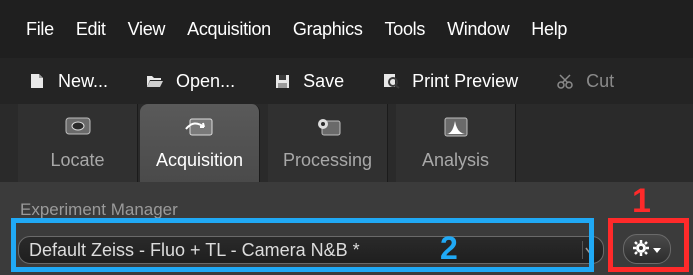  What do you see at coordinates (478, 29) in the screenshot?
I see `menu-window: Window` at bounding box center [478, 29].